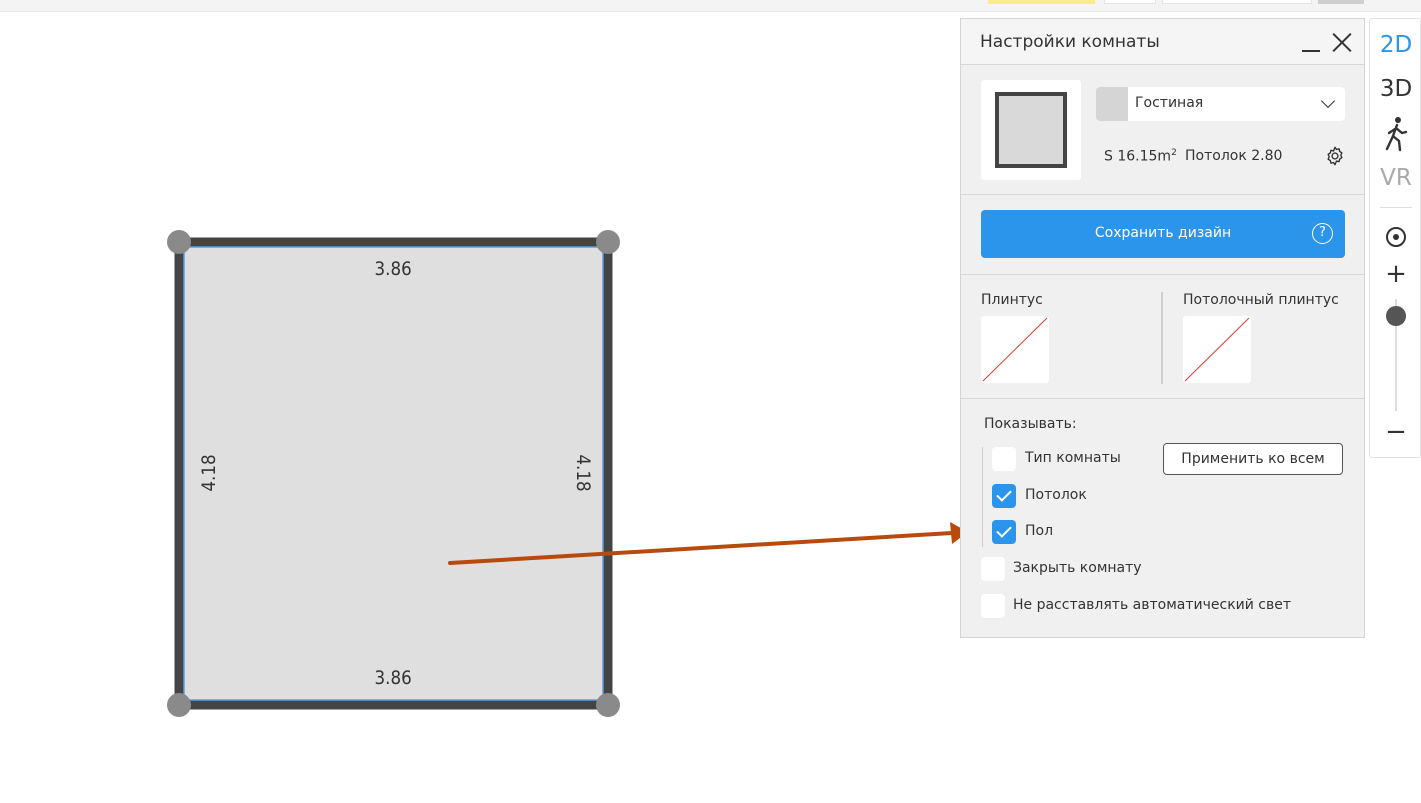 The height and width of the screenshot is (803, 1421). What do you see at coordinates (1328, 101) in the screenshot?
I see `chevron-down-icon` at bounding box center [1328, 101].